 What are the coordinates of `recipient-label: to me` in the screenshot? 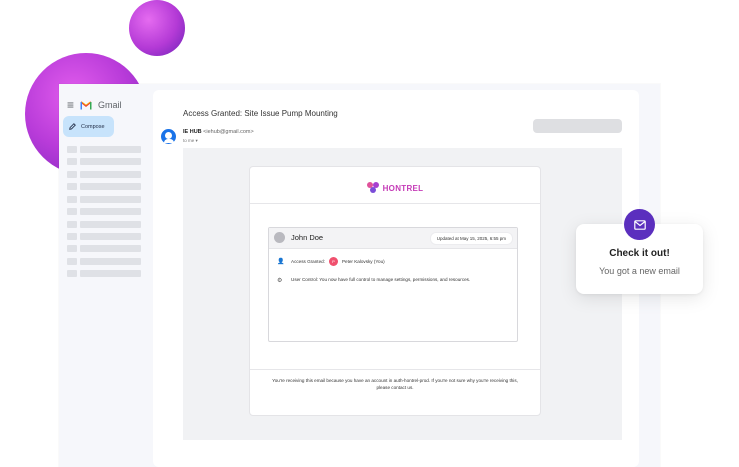 It's located at (189, 140).